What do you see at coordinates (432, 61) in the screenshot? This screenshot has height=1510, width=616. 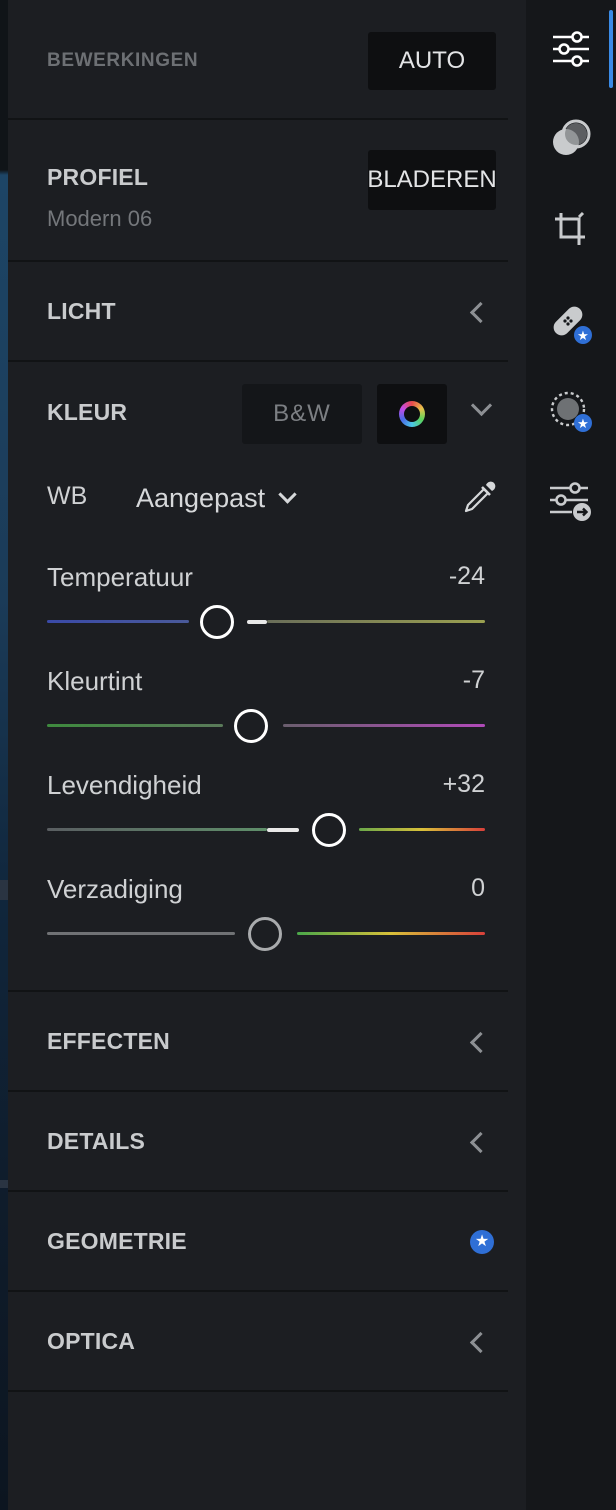 I see `auto-button: AUTO` at bounding box center [432, 61].